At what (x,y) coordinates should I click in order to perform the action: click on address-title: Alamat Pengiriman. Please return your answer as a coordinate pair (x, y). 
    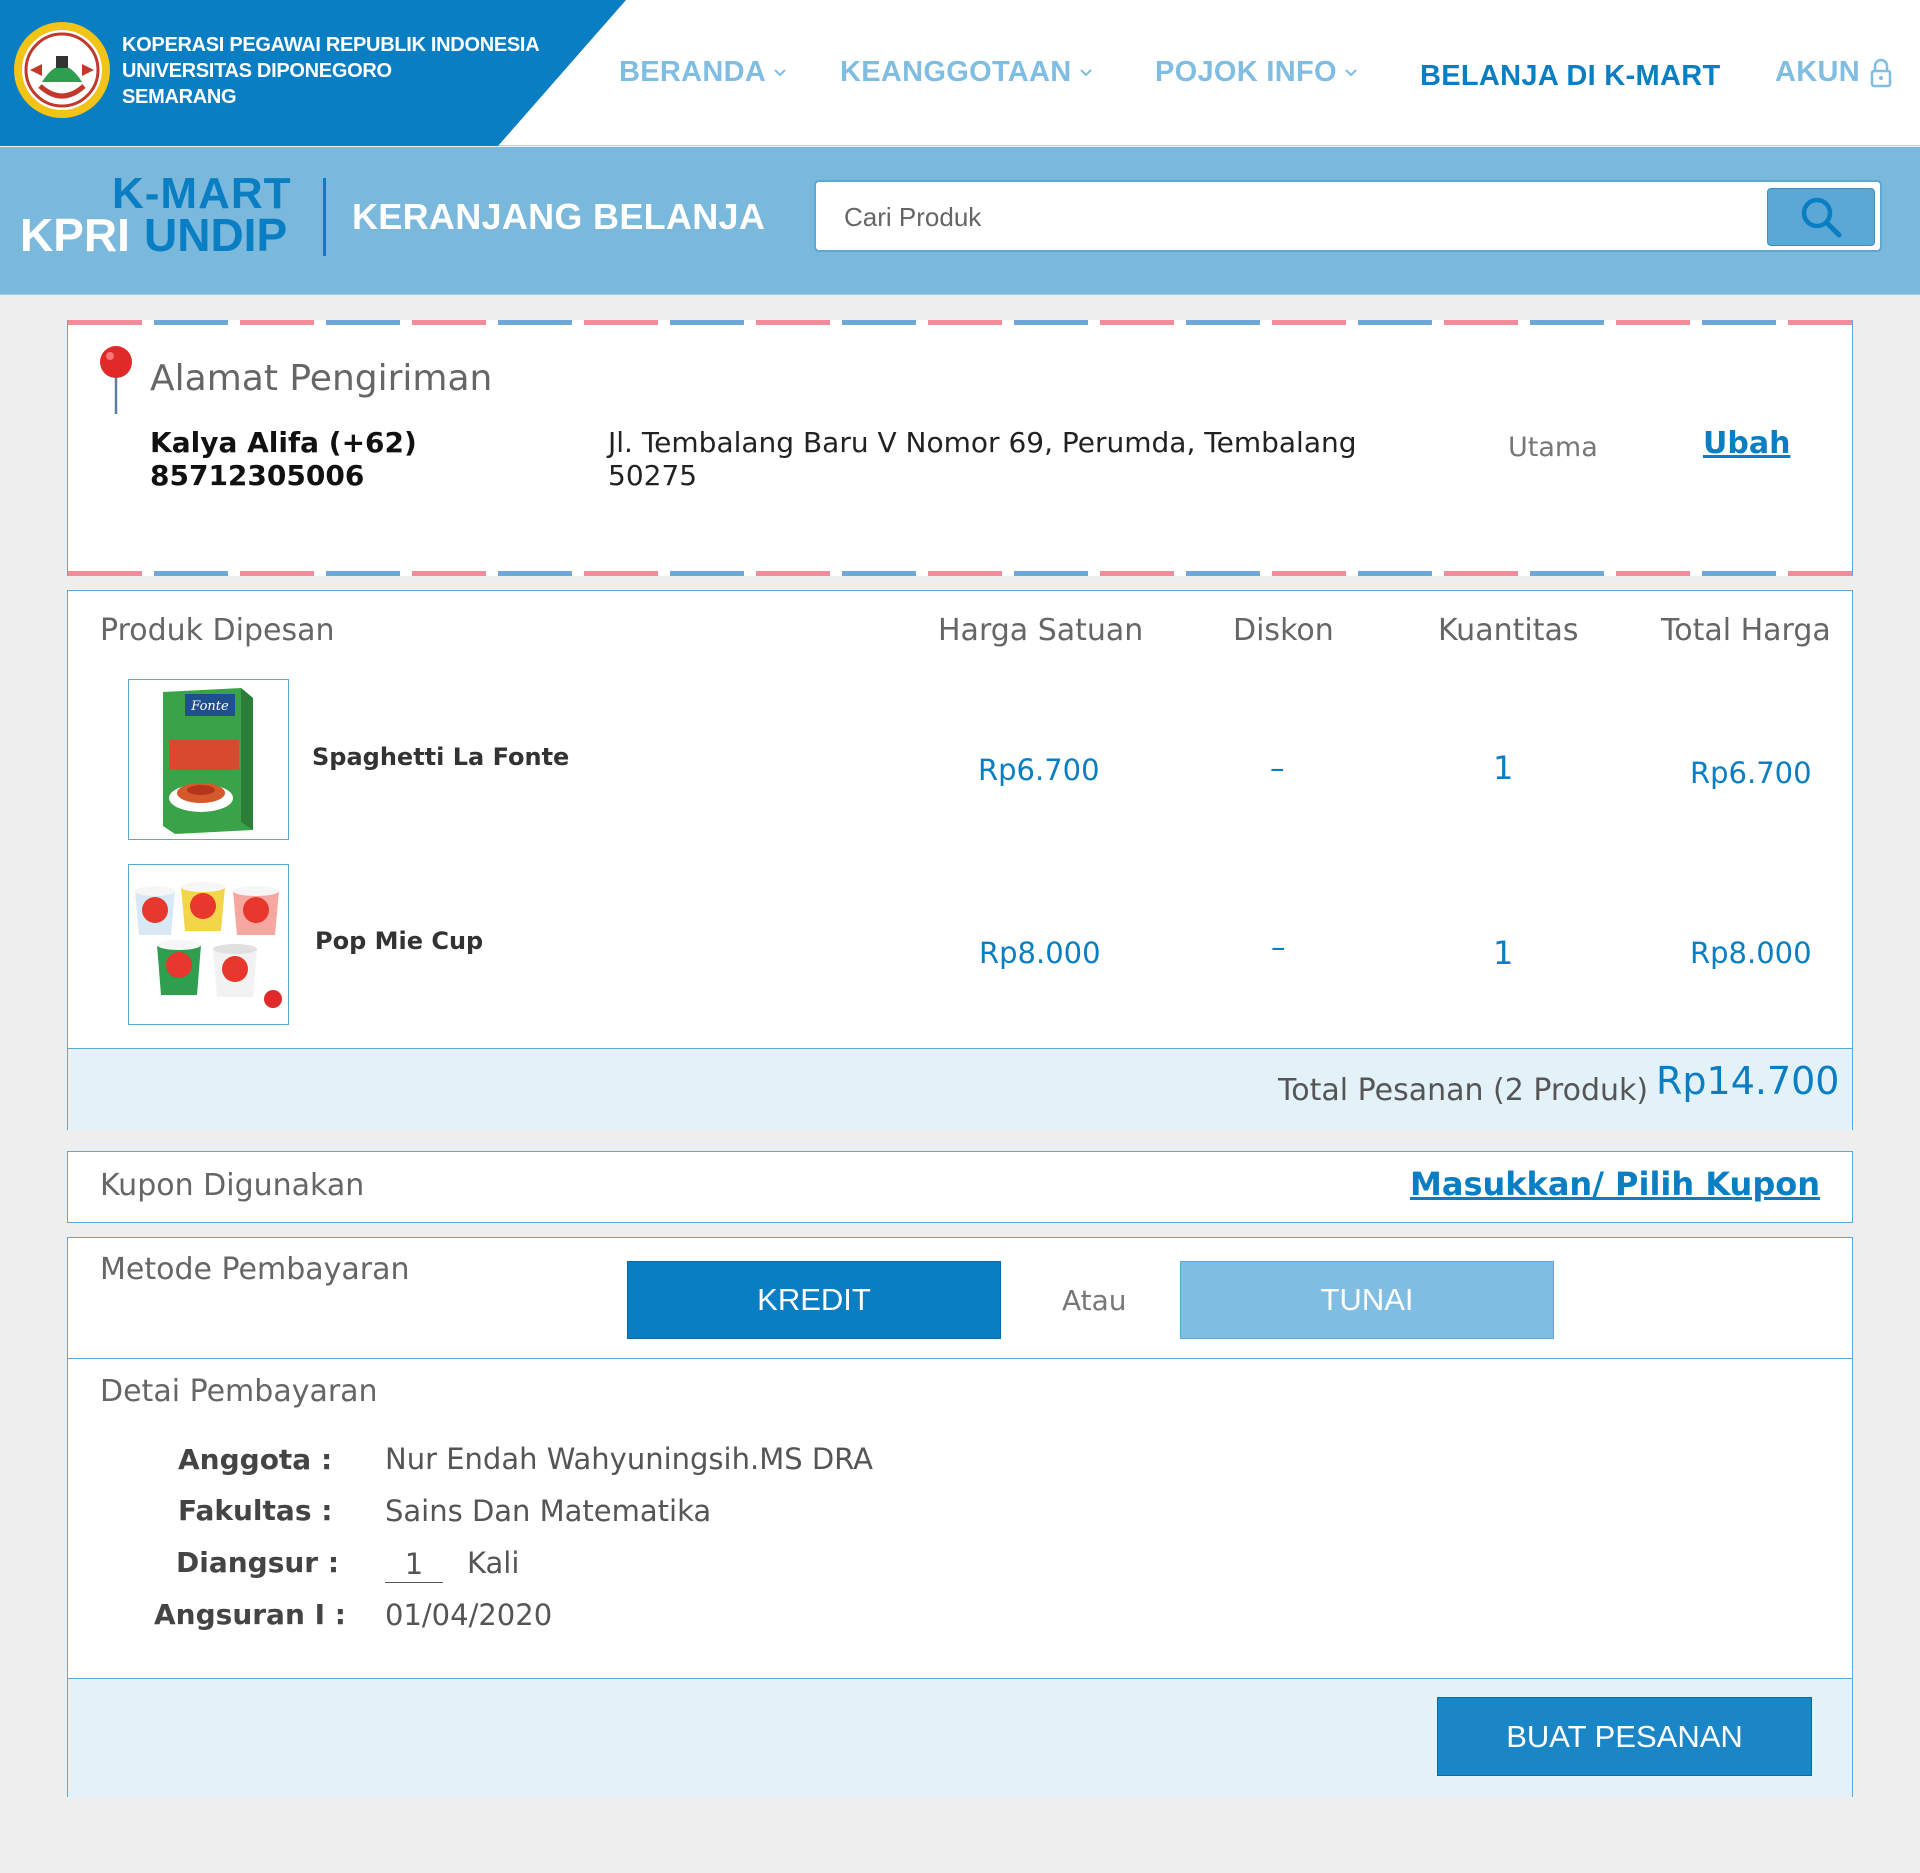
    Looking at the image, I should click on (321, 378).